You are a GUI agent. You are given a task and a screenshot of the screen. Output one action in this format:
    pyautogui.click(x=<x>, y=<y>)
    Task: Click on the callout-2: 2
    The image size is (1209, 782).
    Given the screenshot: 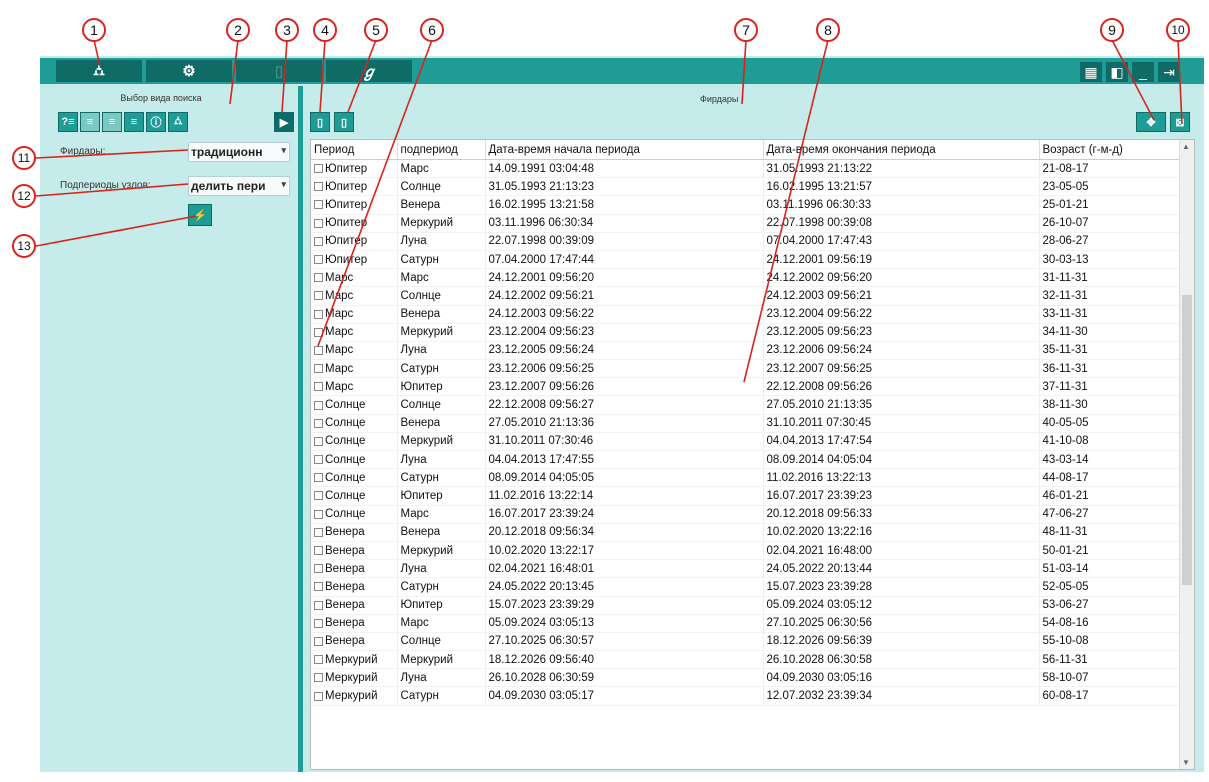 What is the action you would take?
    pyautogui.click(x=238, y=30)
    